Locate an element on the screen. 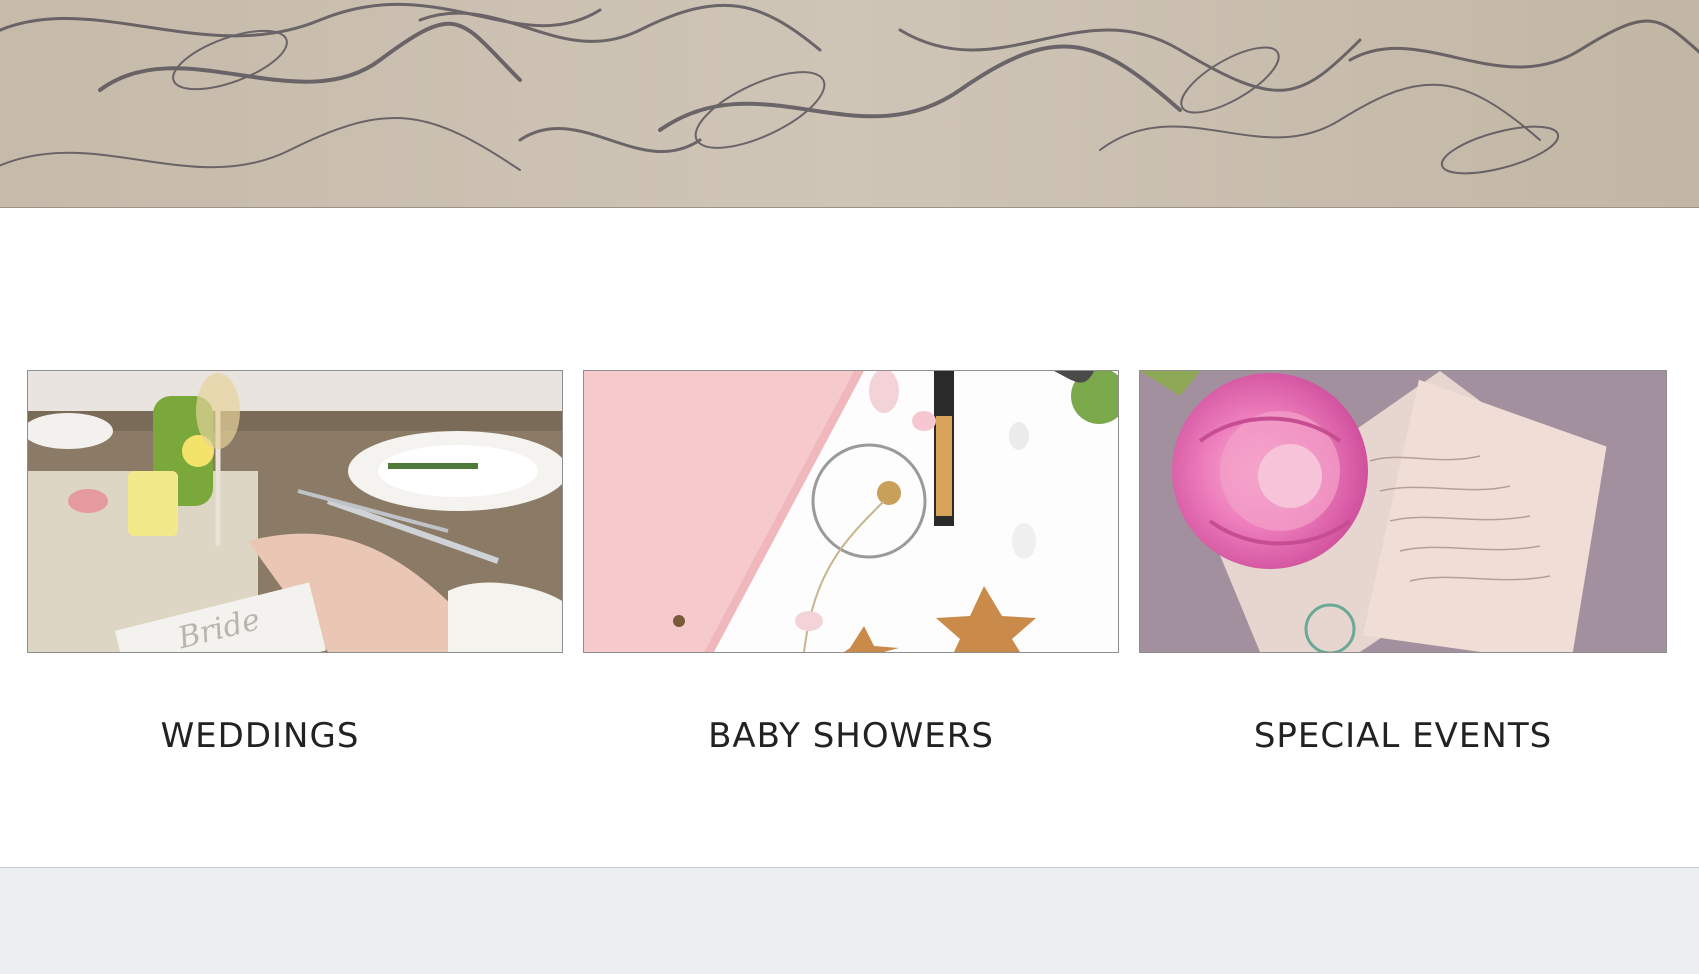 This screenshot has height=974, width=1699. baby-showers-image is located at coordinates (851, 511).